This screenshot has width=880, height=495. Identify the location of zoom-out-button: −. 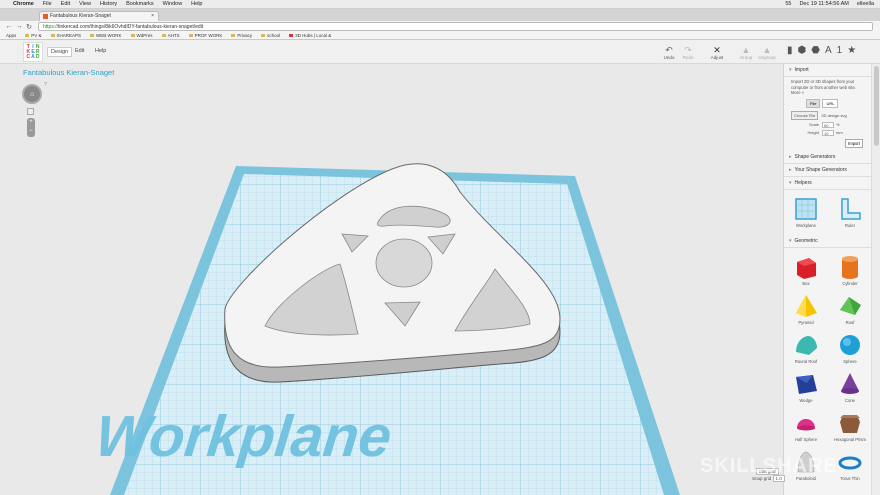
(31, 131).